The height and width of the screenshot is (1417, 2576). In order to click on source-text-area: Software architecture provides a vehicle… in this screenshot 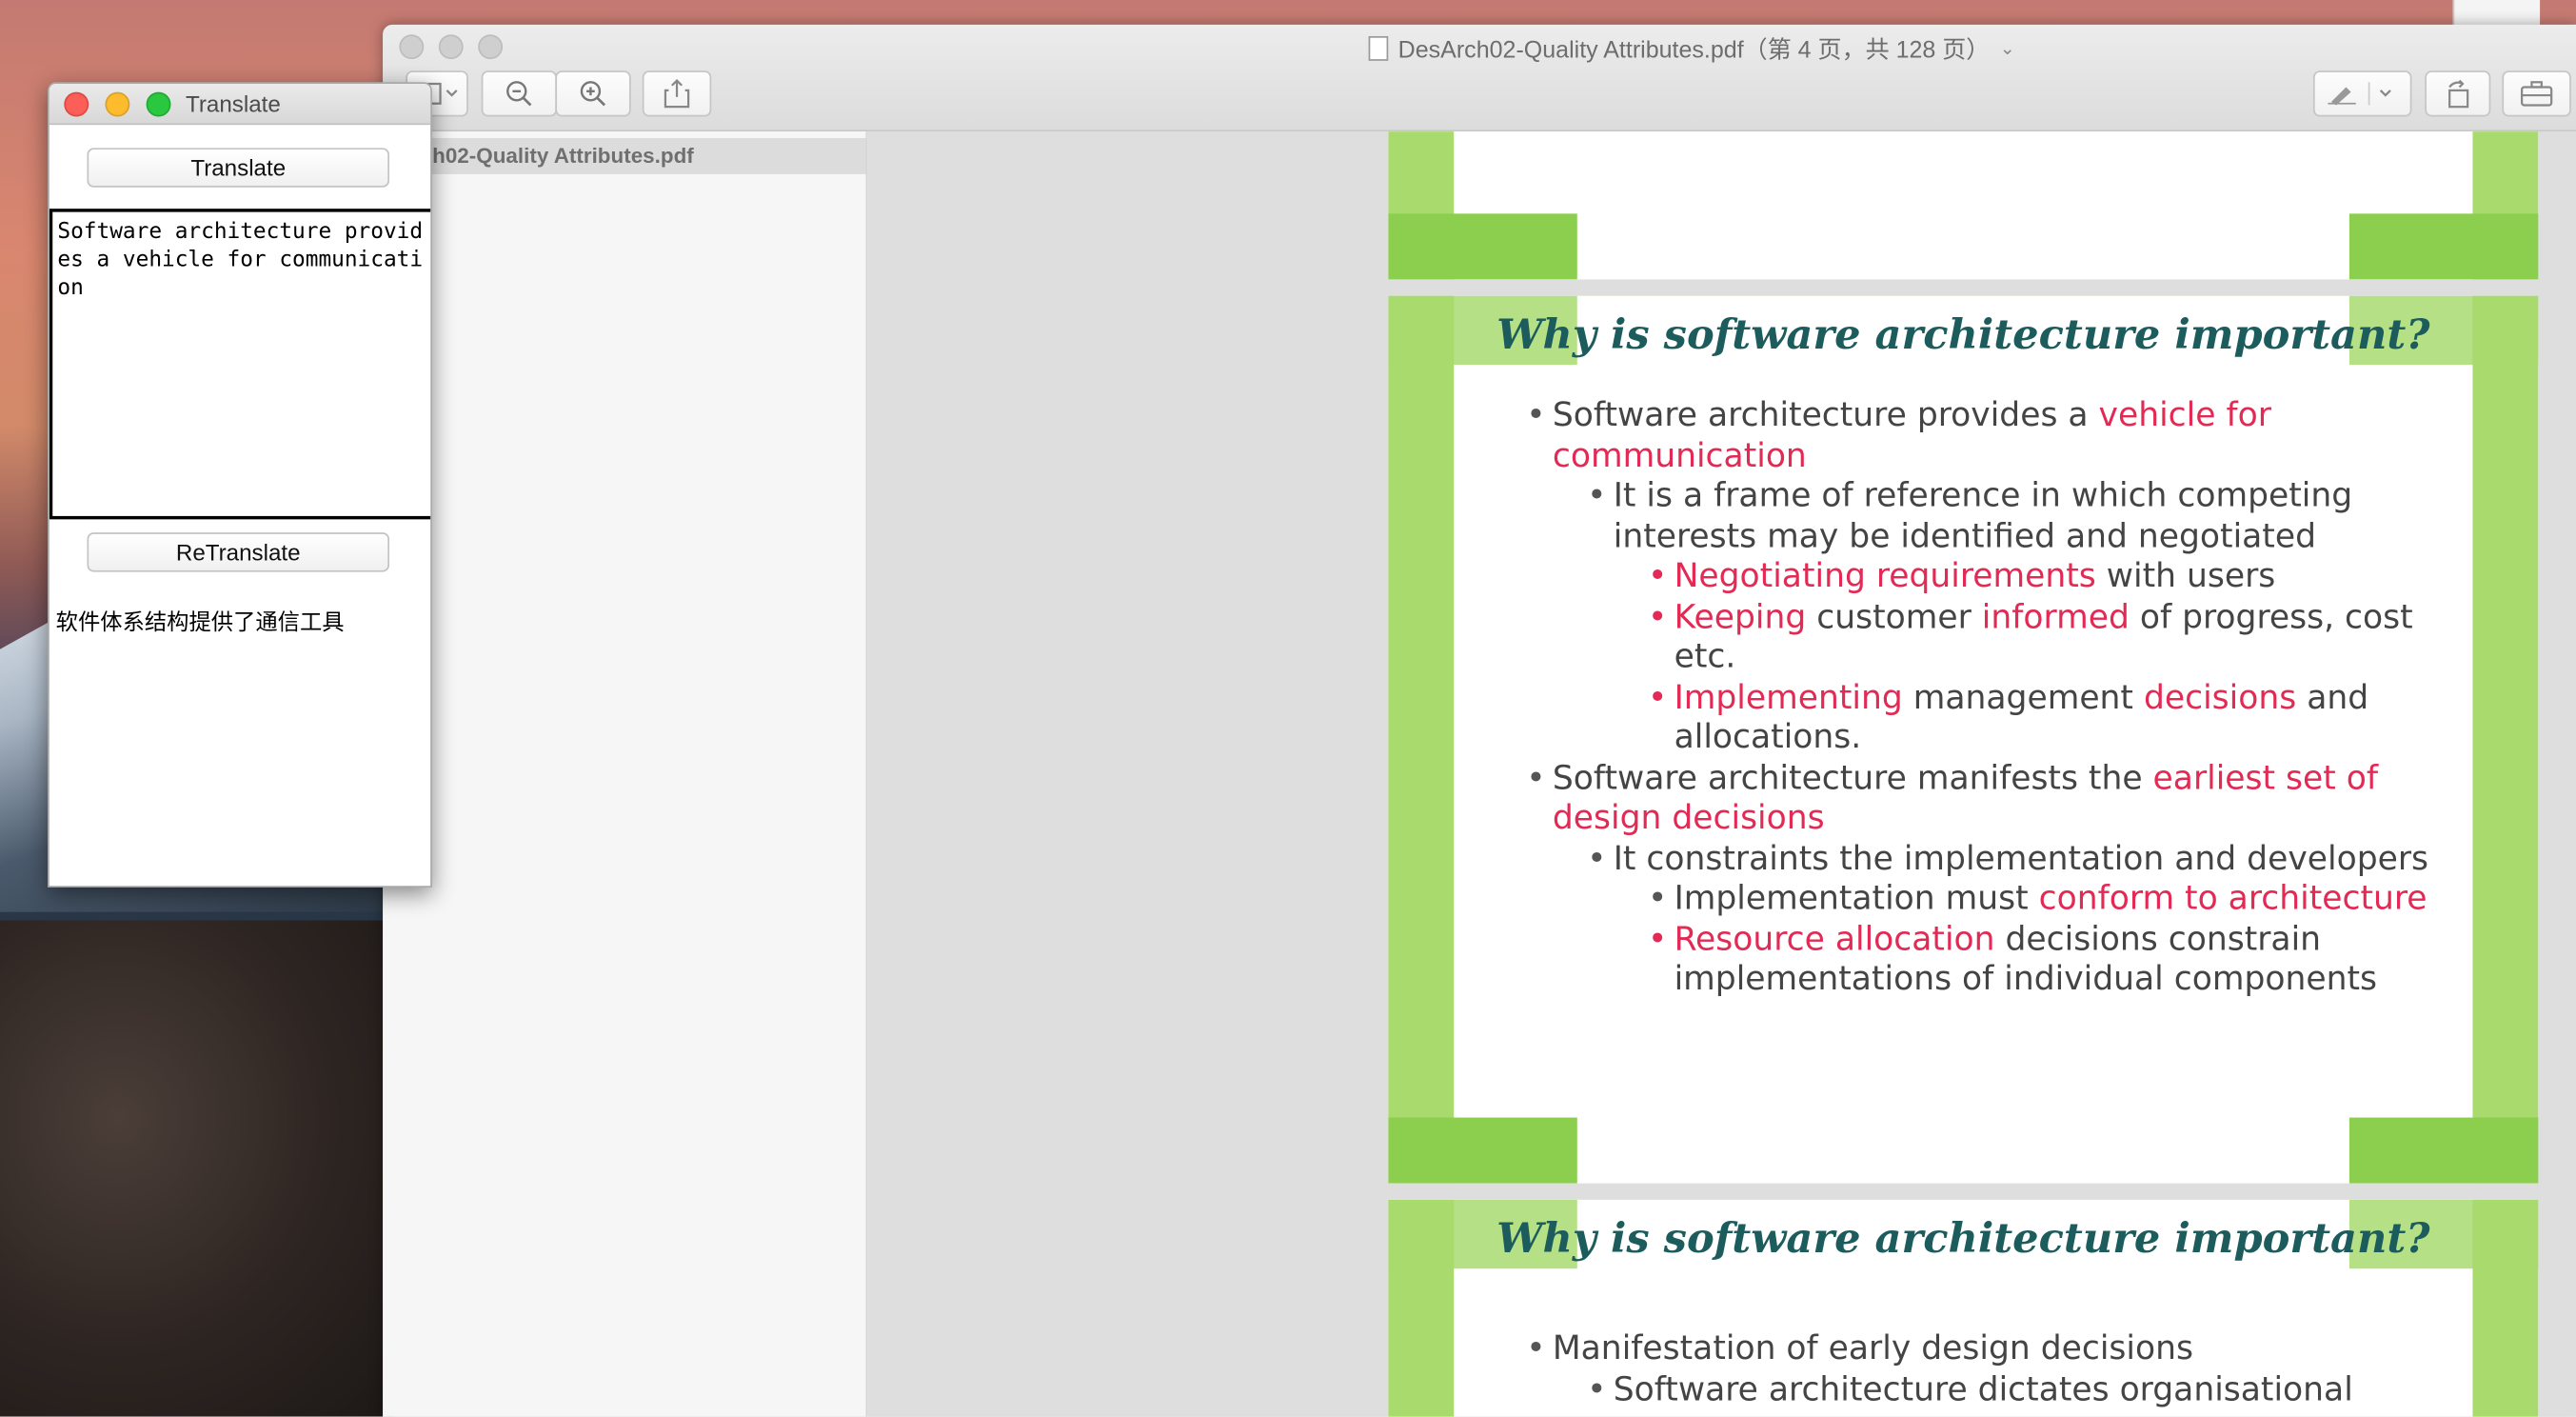, I will do `click(240, 364)`.